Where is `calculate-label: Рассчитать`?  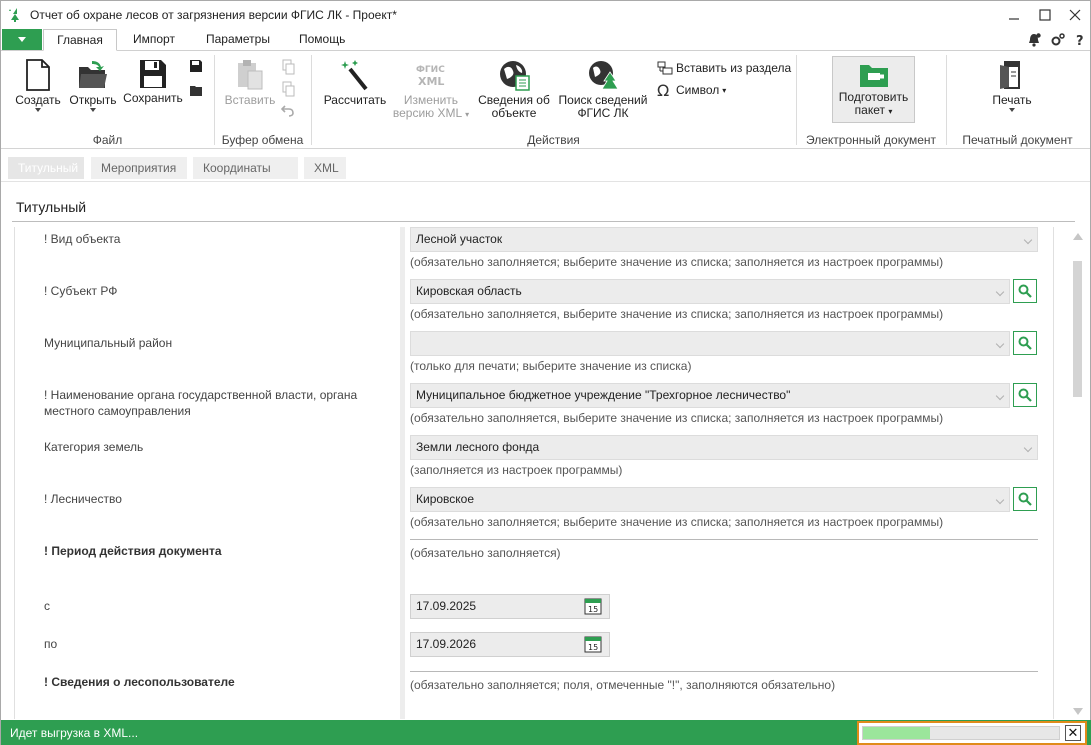 calculate-label: Рассчитать is located at coordinates (355, 100).